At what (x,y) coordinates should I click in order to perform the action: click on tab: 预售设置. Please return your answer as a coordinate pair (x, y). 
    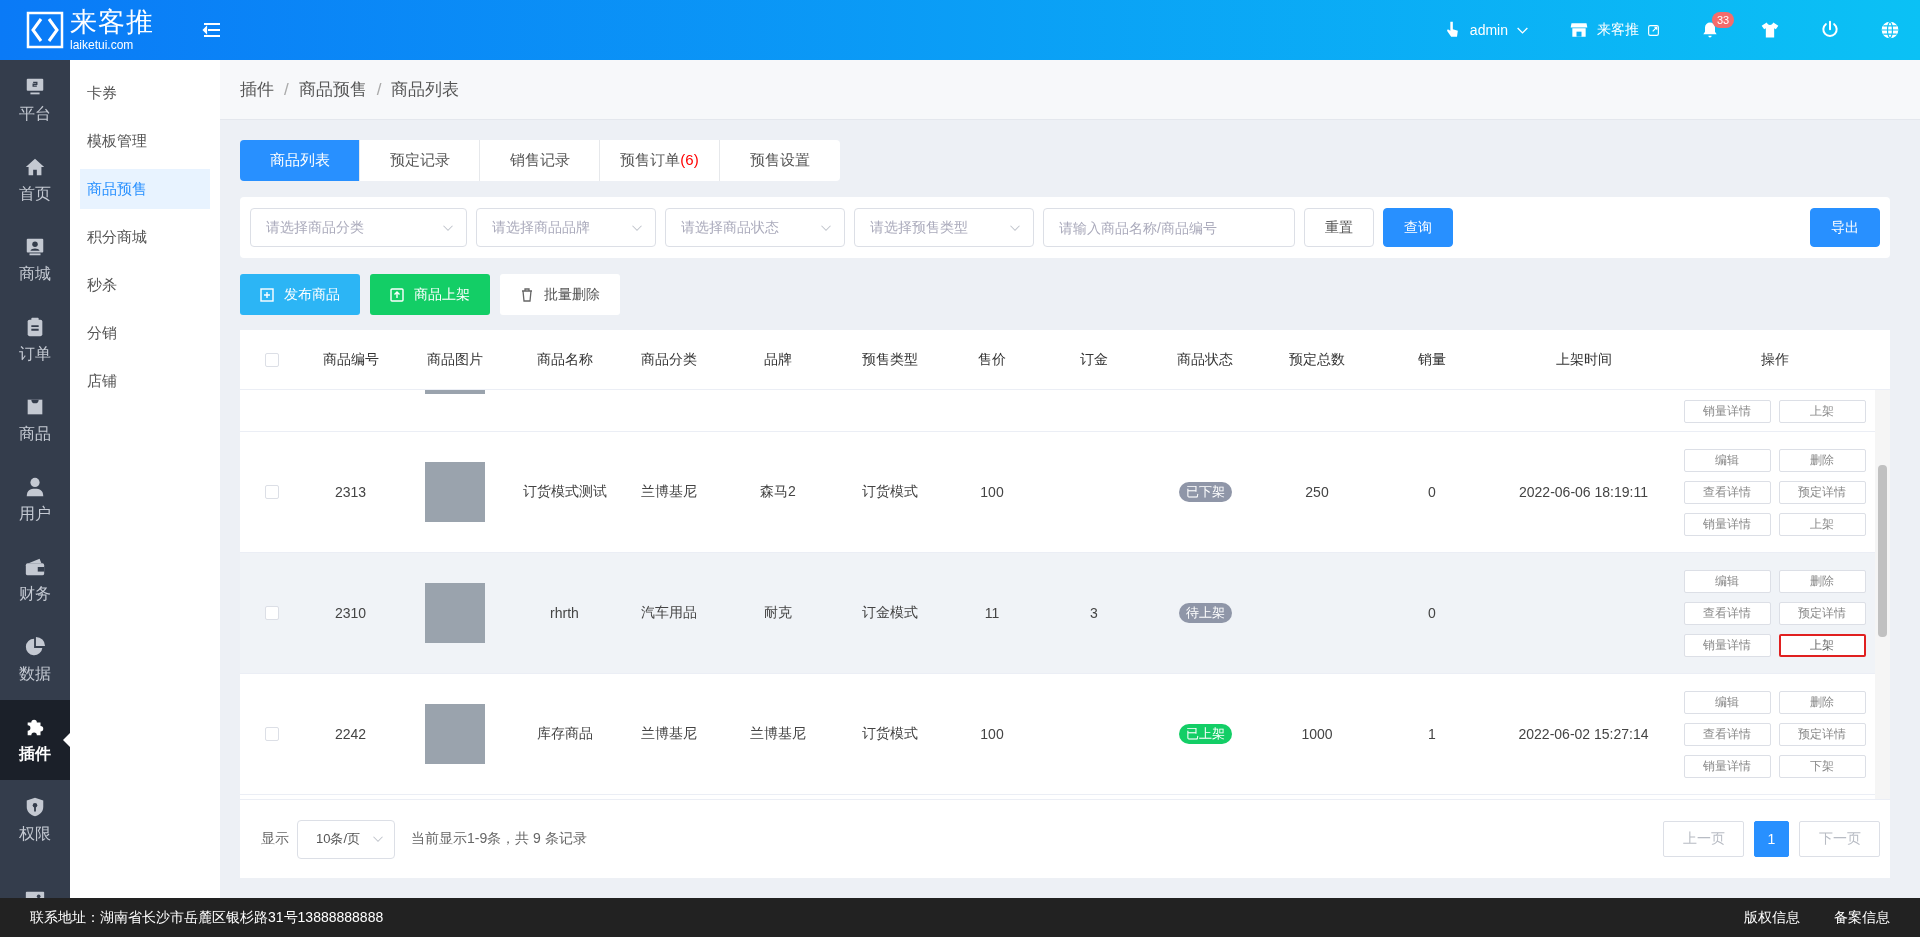
    Looking at the image, I should click on (780, 160).